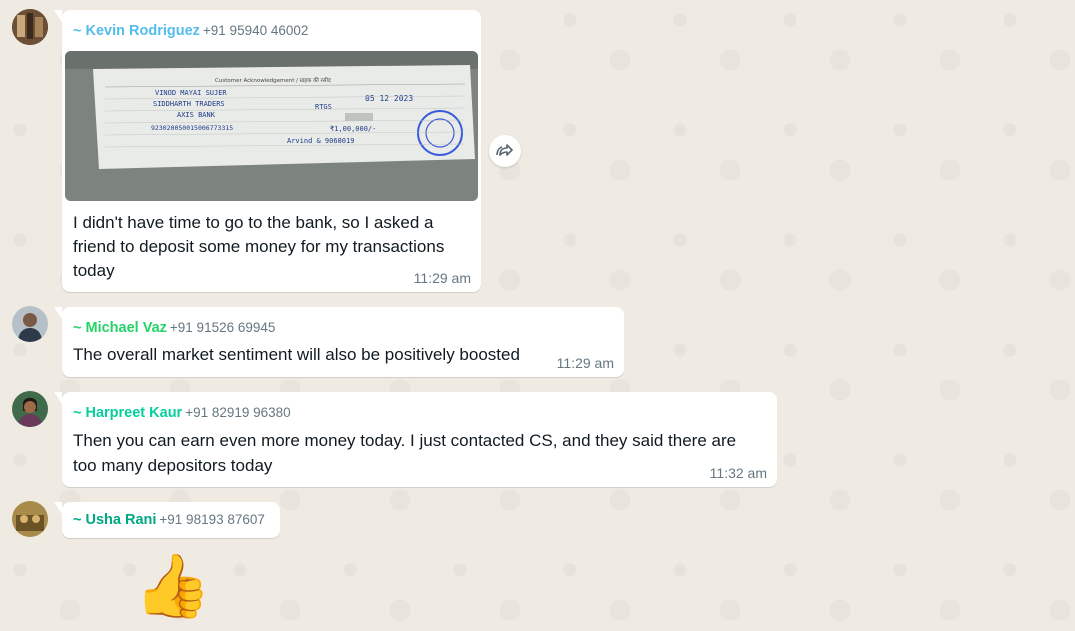 The height and width of the screenshot is (631, 1075). What do you see at coordinates (323, 107) in the screenshot?
I see `receipt-mode: RTGS` at bounding box center [323, 107].